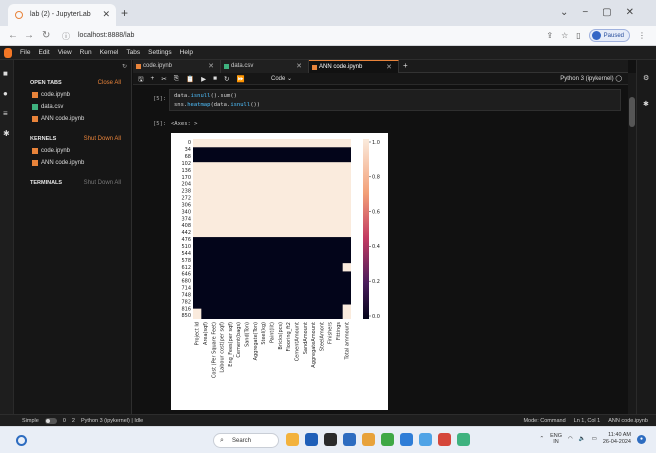 The image size is (656, 453). I want to click on menu-tabs: Tabs, so click(133, 52).